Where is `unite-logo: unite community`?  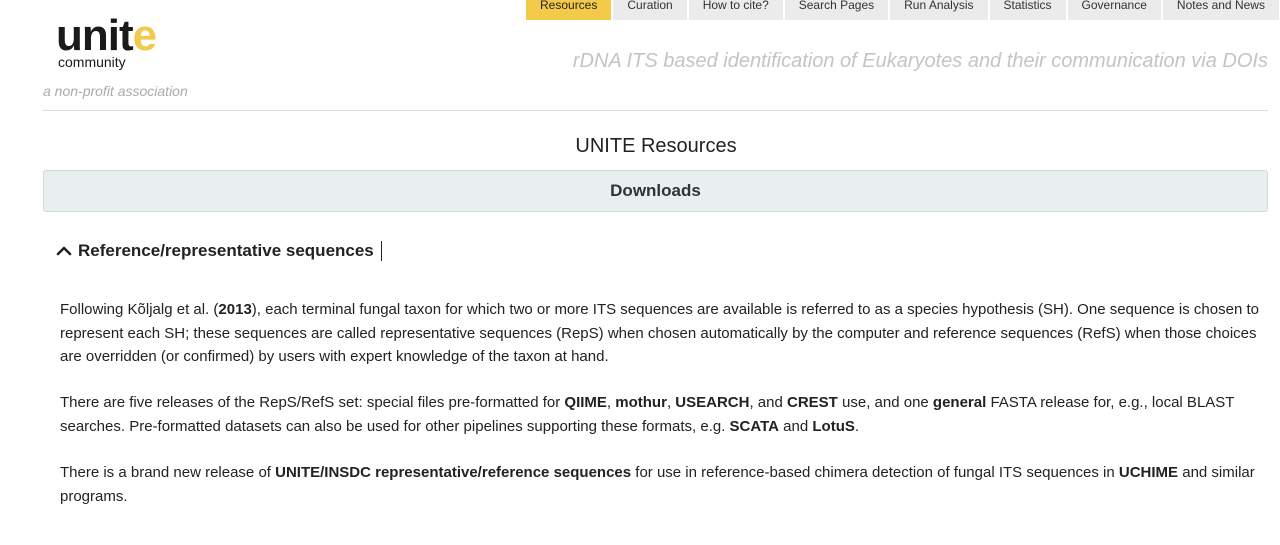 unite-logo: unite community is located at coordinates (121, 42).